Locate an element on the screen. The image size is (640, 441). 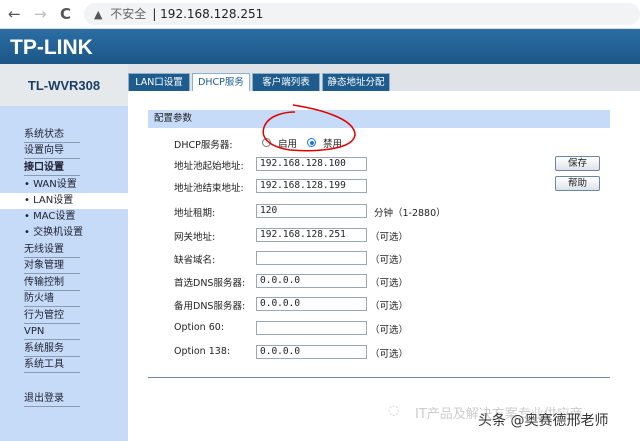
divider is located at coordinates (379, 377).